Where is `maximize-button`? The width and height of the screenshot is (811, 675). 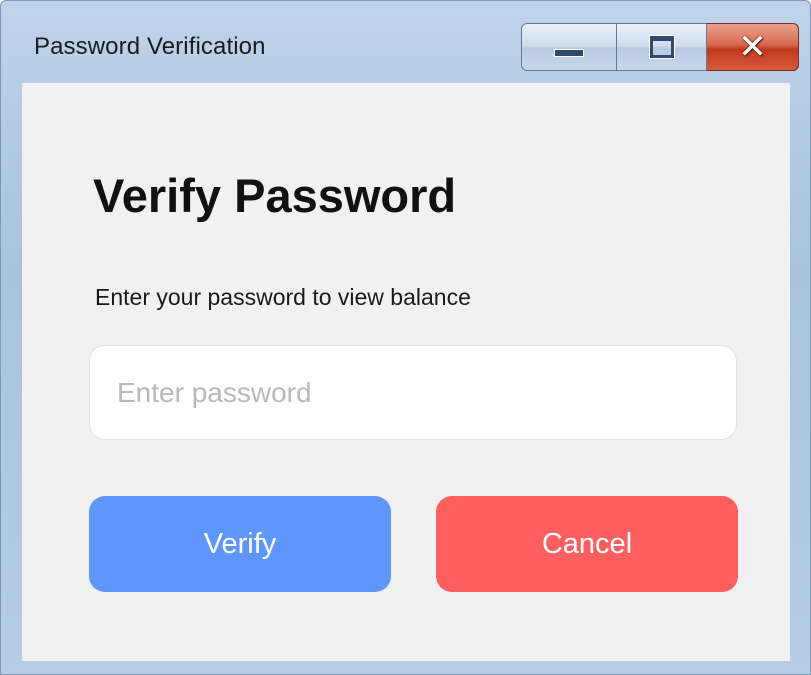
maximize-button is located at coordinates (662, 47).